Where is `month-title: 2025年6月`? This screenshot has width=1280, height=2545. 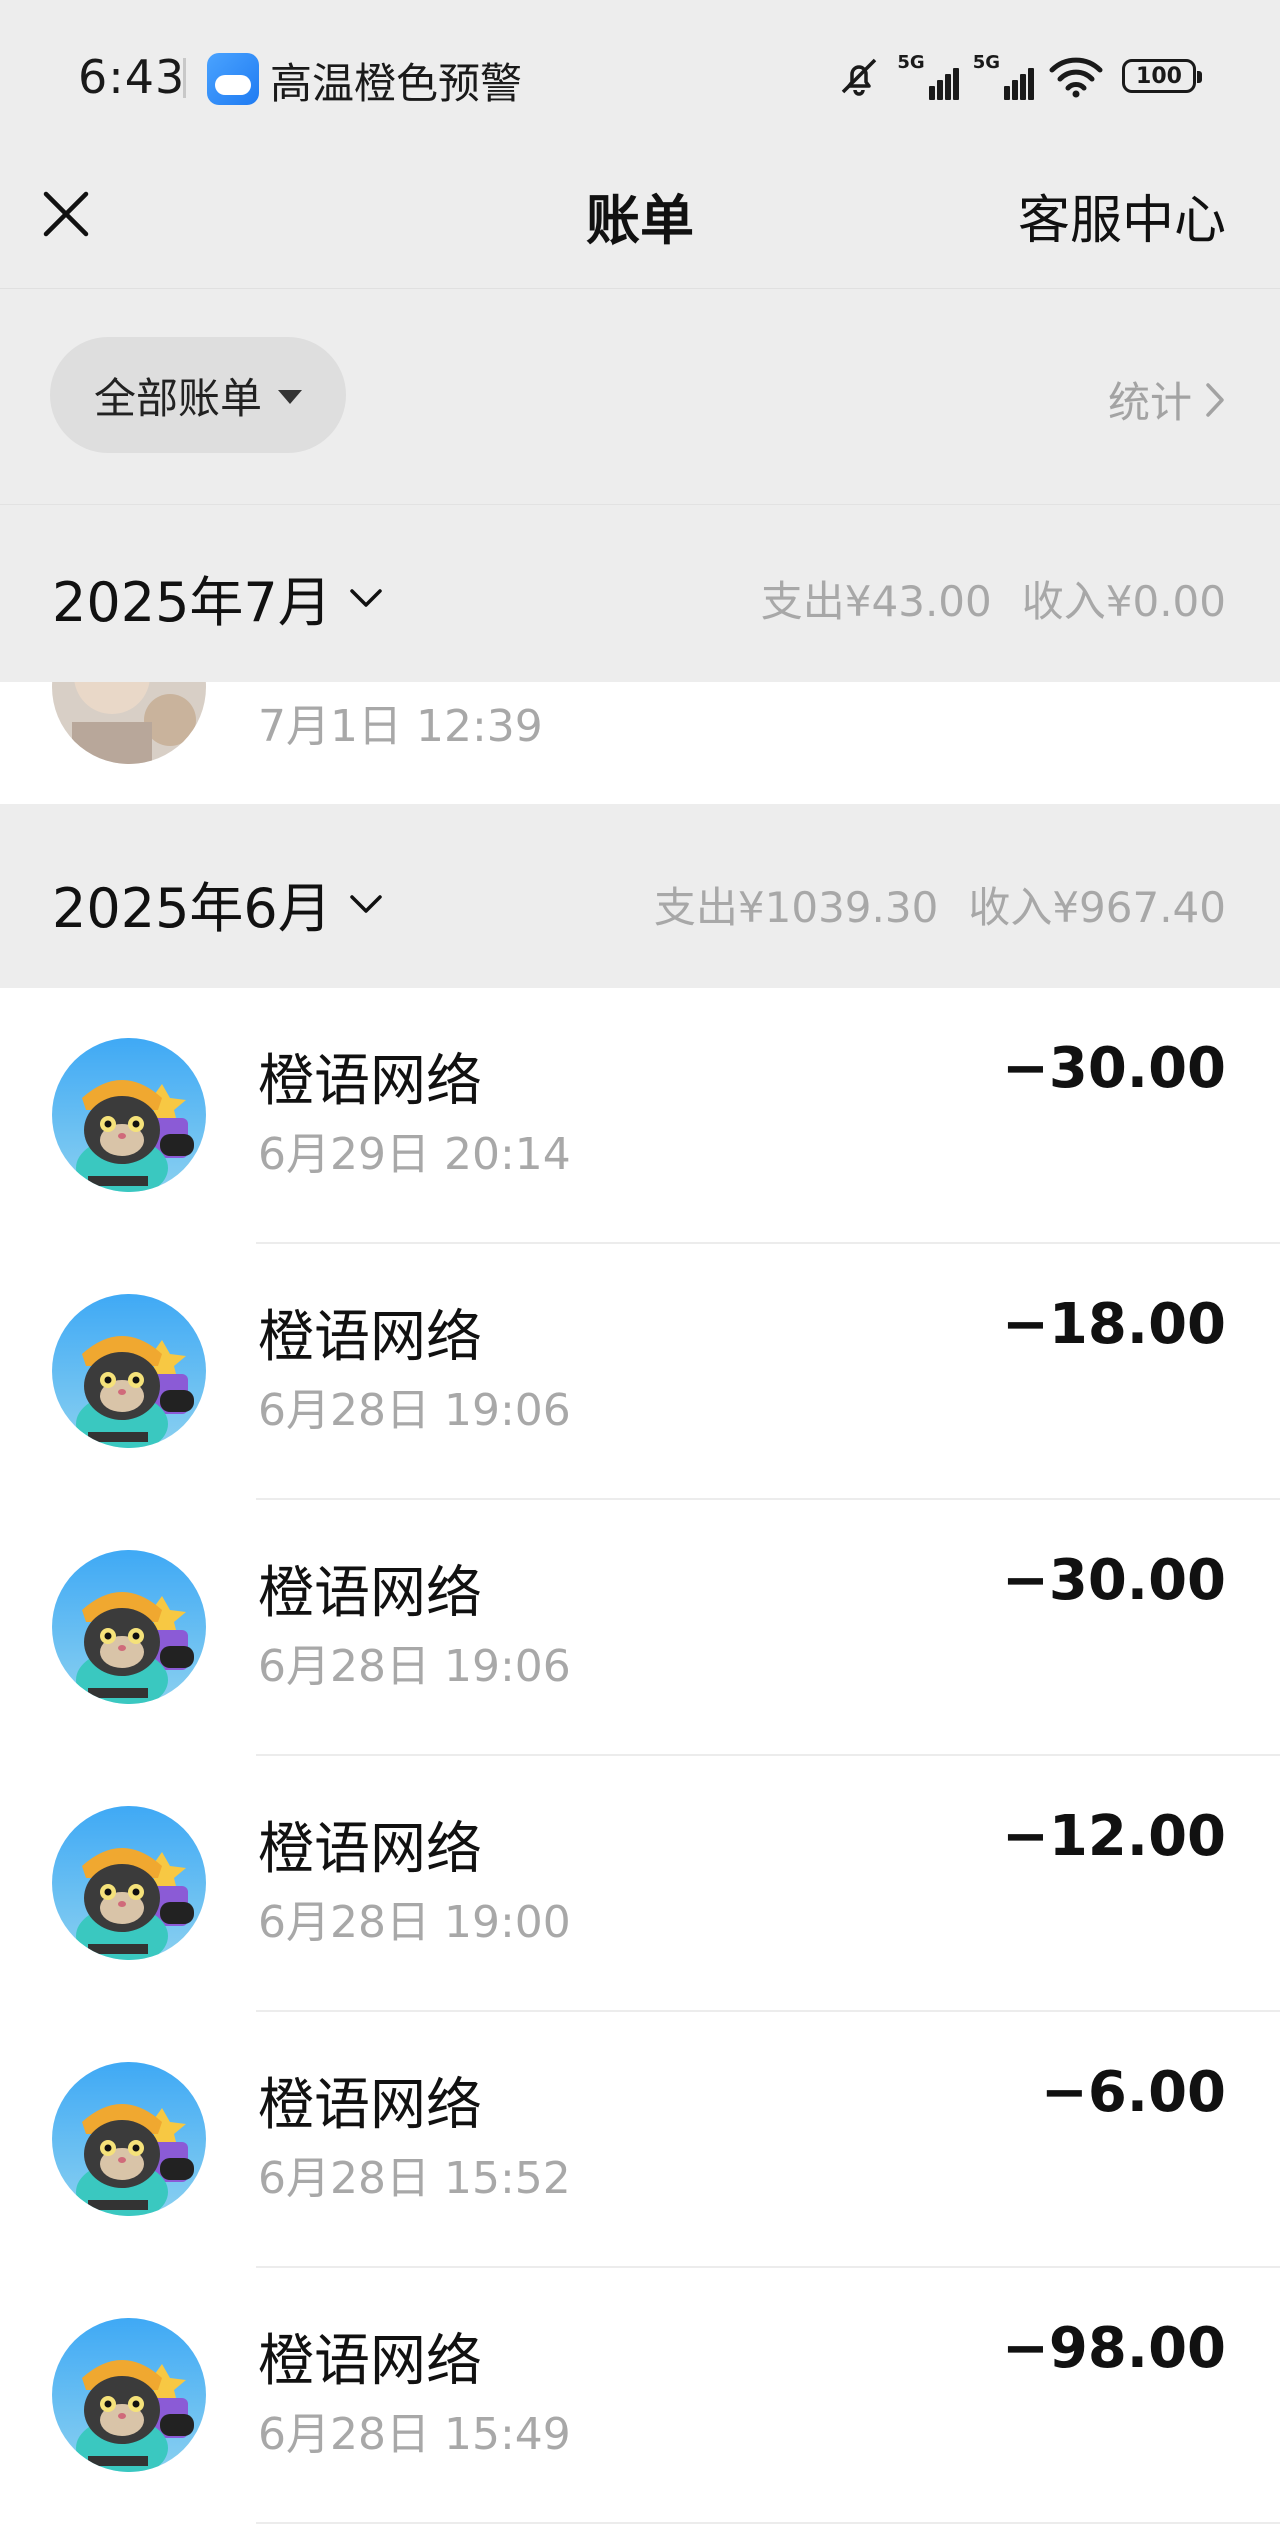
month-title: 2025年6月 is located at coordinates (192, 908).